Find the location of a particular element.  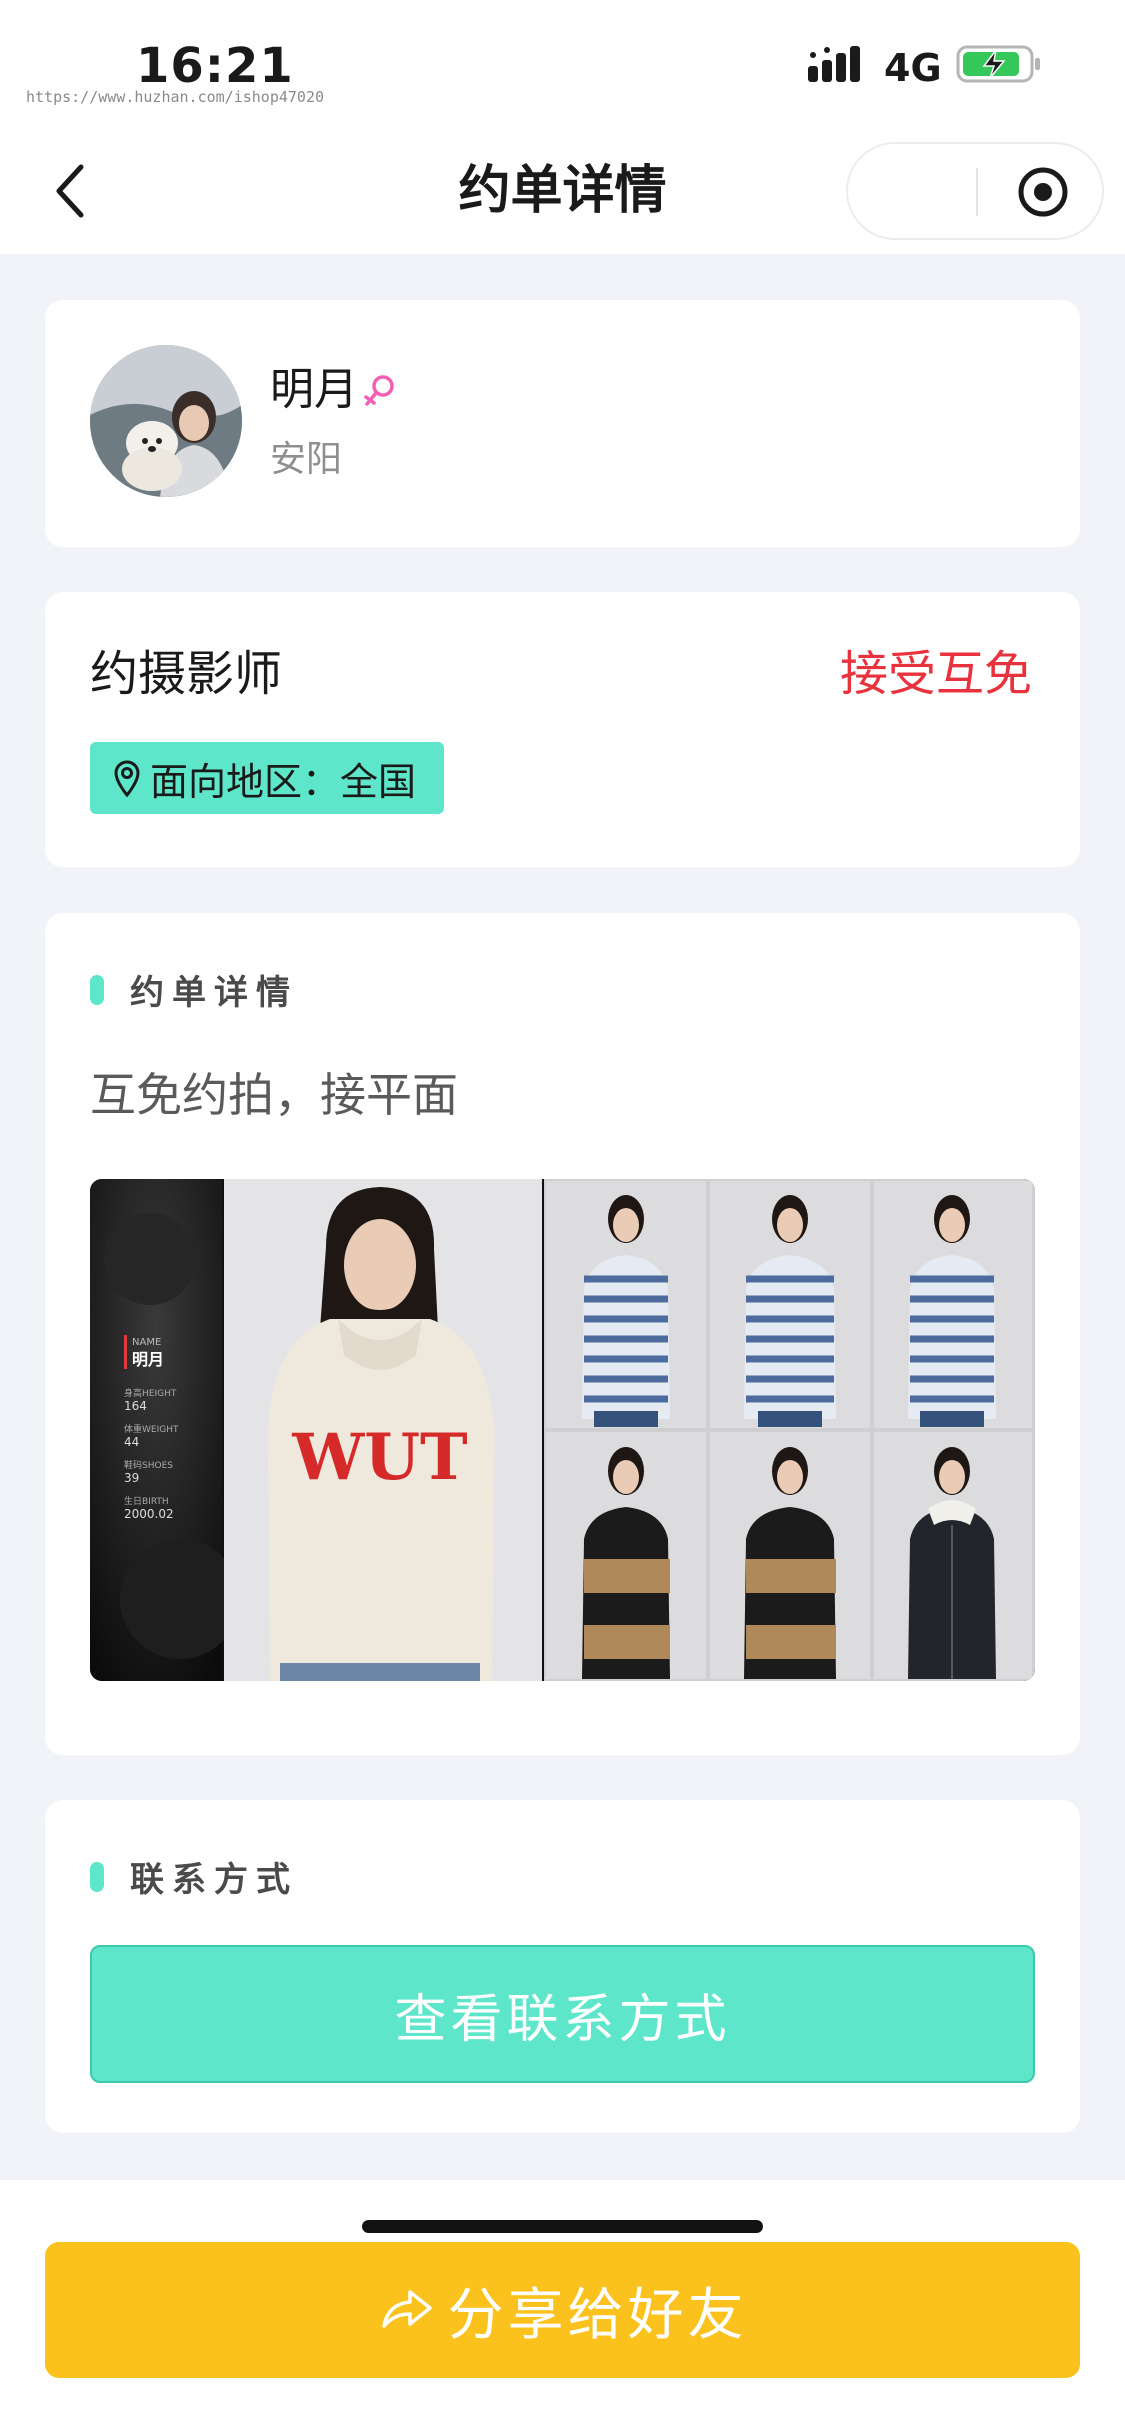

composite-stat-label: 鞋码SHOES is located at coordinates (148, 1465).